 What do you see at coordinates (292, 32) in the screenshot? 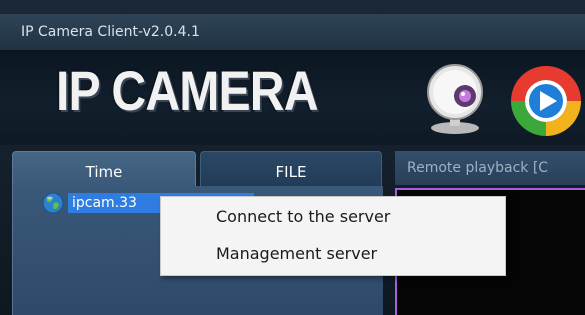
I see `window-title: IP Camera Client-v2.0.4.1` at bounding box center [292, 32].